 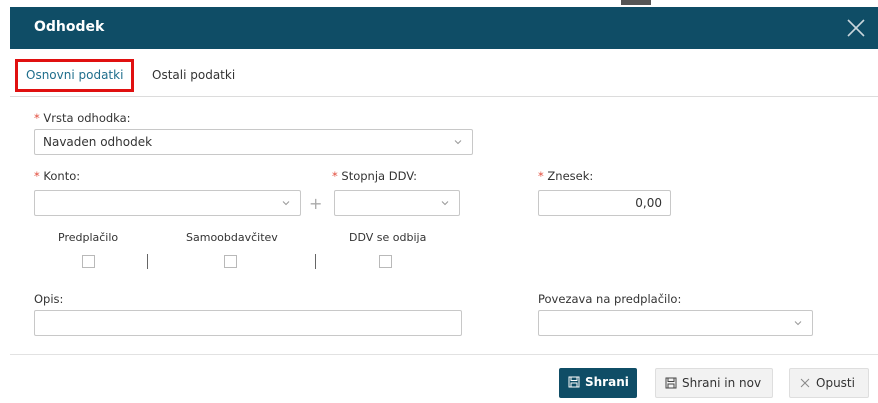 What do you see at coordinates (232, 237) in the screenshot?
I see `samoobdavcitev-label: Samoobdavčitev` at bounding box center [232, 237].